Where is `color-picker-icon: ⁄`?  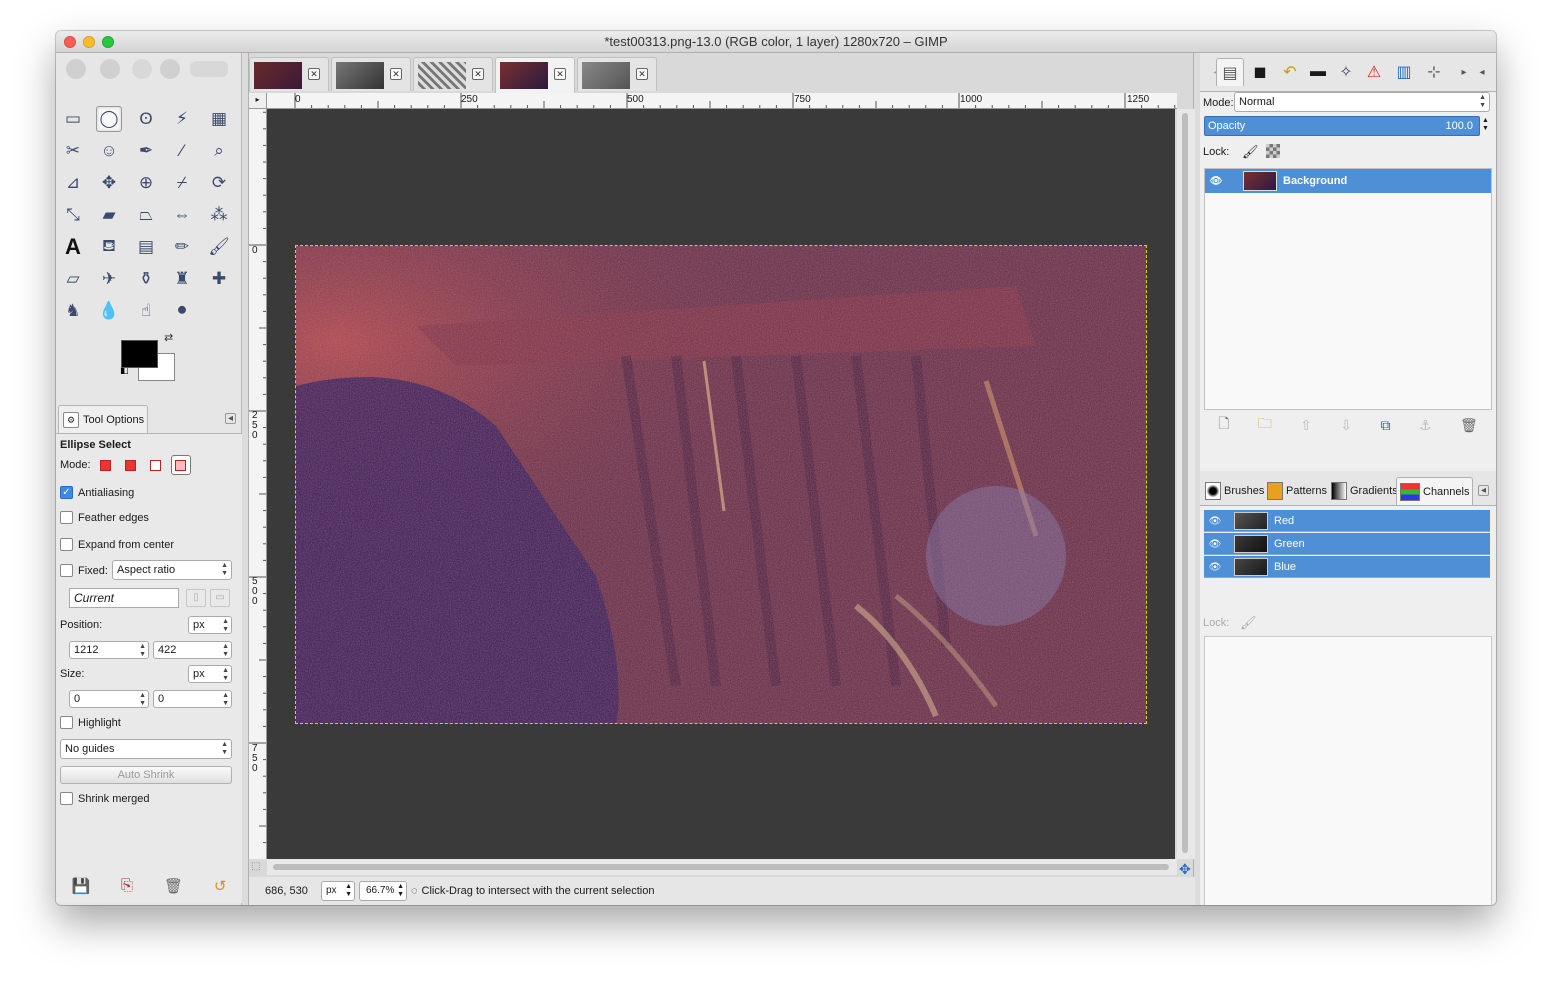
color-picker-icon: ⁄ is located at coordinates (182, 151).